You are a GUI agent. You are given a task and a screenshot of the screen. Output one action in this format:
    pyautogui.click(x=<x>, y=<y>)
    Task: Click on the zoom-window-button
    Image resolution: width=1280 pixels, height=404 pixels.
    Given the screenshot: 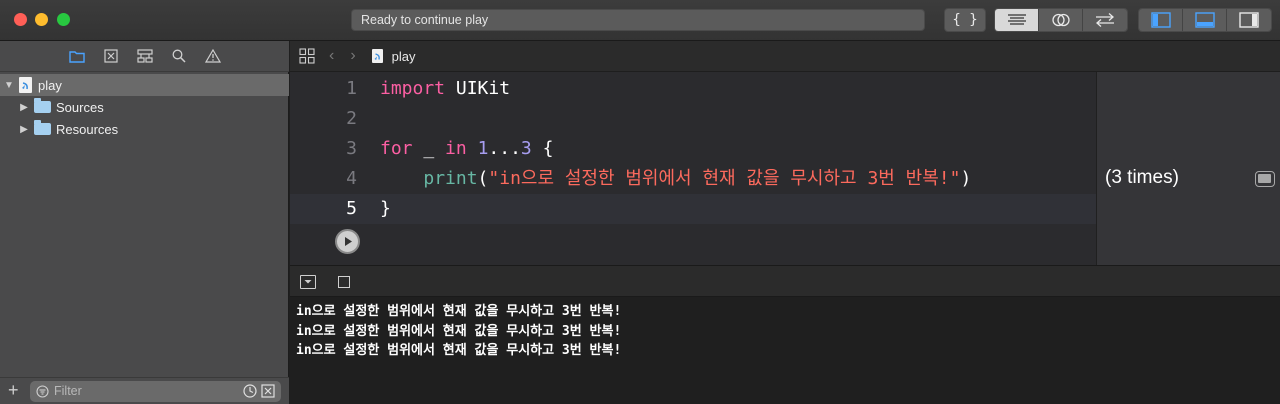 What is the action you would take?
    pyautogui.click(x=63, y=19)
    